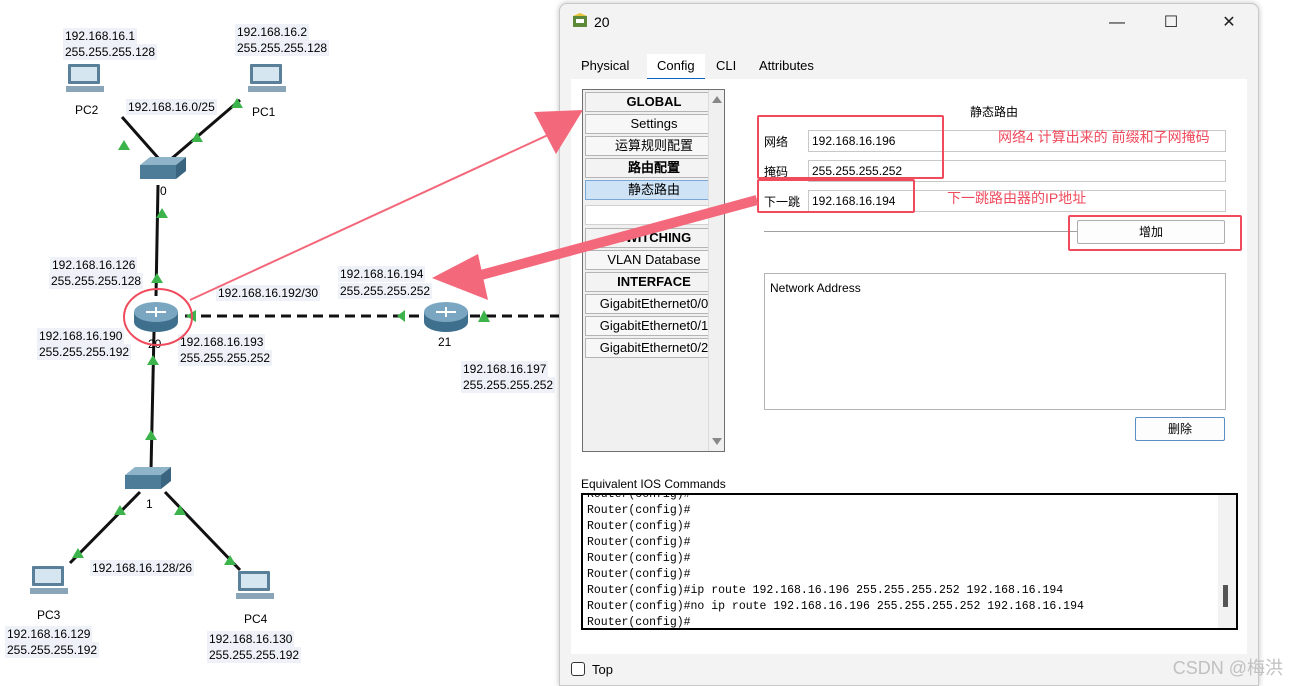  What do you see at coordinates (282, 48) in the screenshot?
I see `pc1-mask-label: 255.255.255.128` at bounding box center [282, 48].